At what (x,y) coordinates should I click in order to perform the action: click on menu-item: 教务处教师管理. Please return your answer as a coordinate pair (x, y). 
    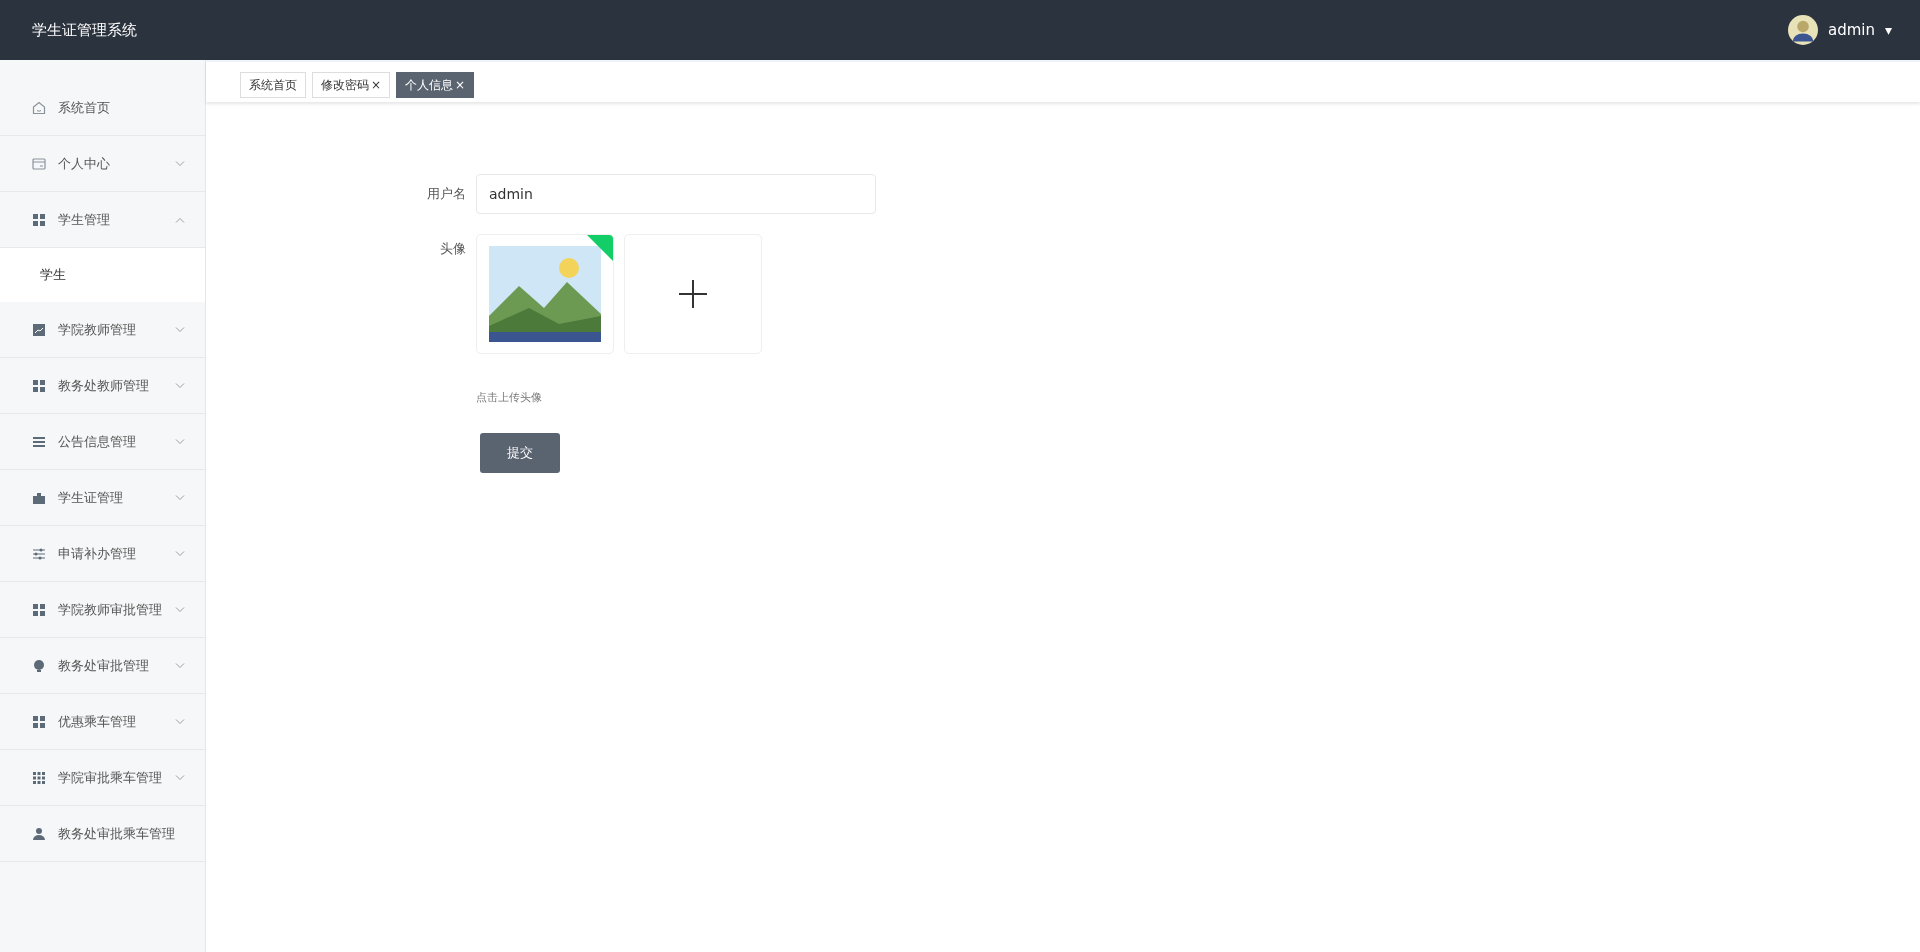
    Looking at the image, I should click on (102, 386).